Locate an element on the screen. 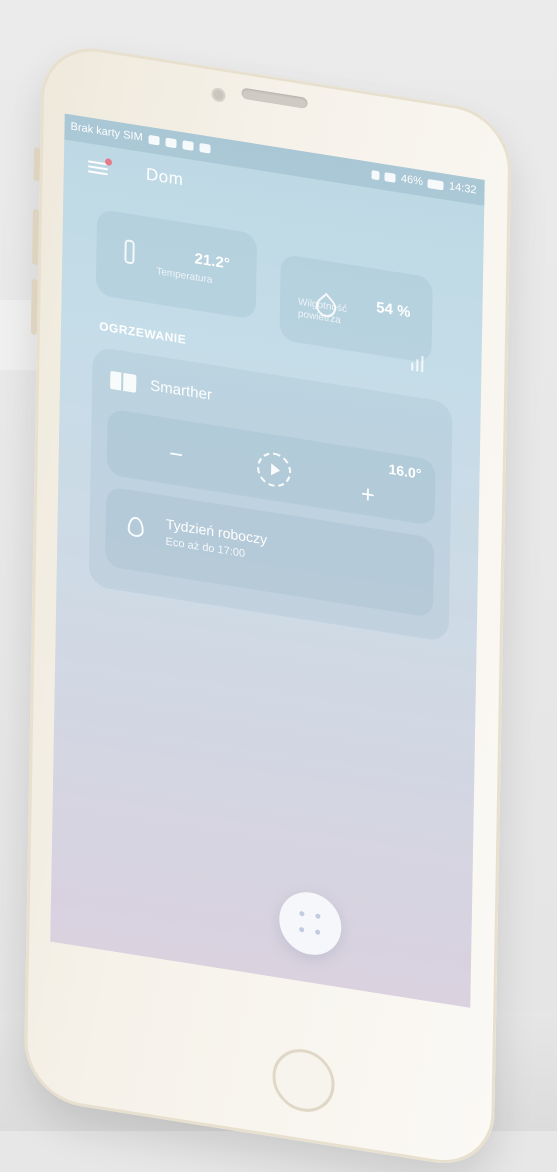 This screenshot has height=1172, width=557. carrier-text: Brak karty SIM is located at coordinates (106, 132).